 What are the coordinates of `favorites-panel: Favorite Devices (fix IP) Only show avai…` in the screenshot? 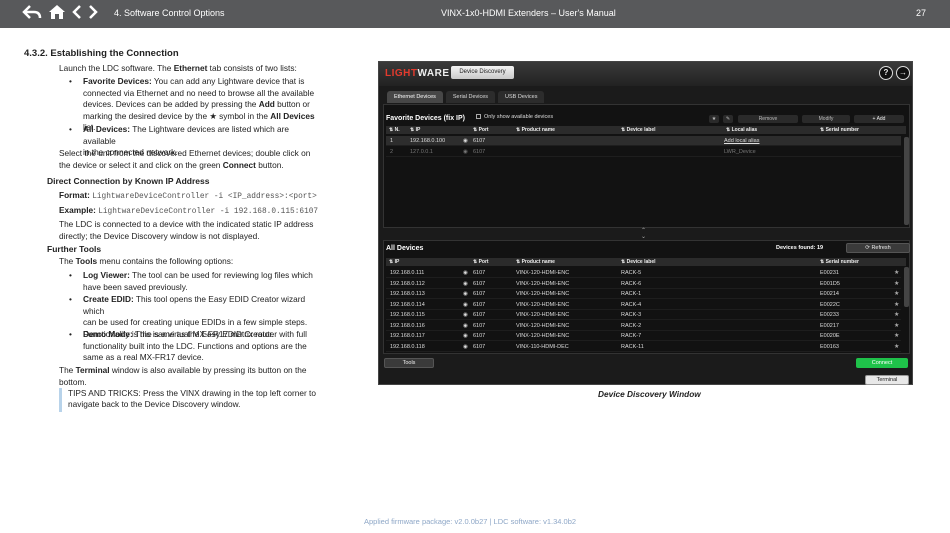 It's located at (646, 166).